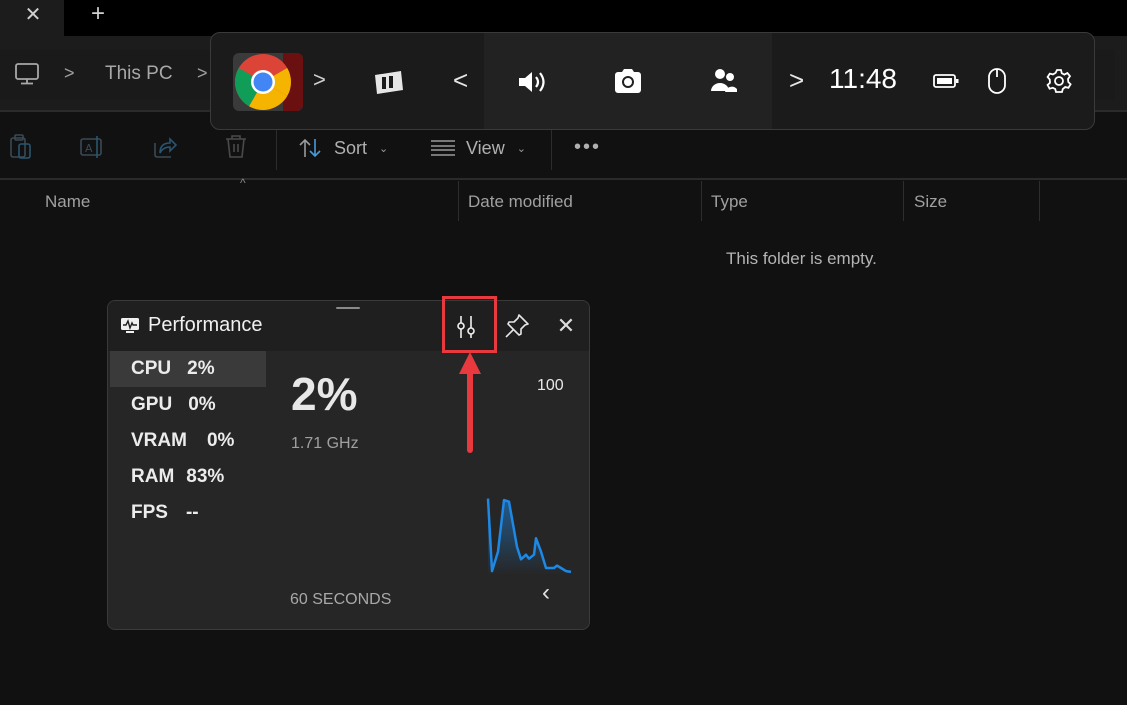 The image size is (1127, 705). I want to click on xbox-game-bar: > < > 11:48, so click(652, 81).